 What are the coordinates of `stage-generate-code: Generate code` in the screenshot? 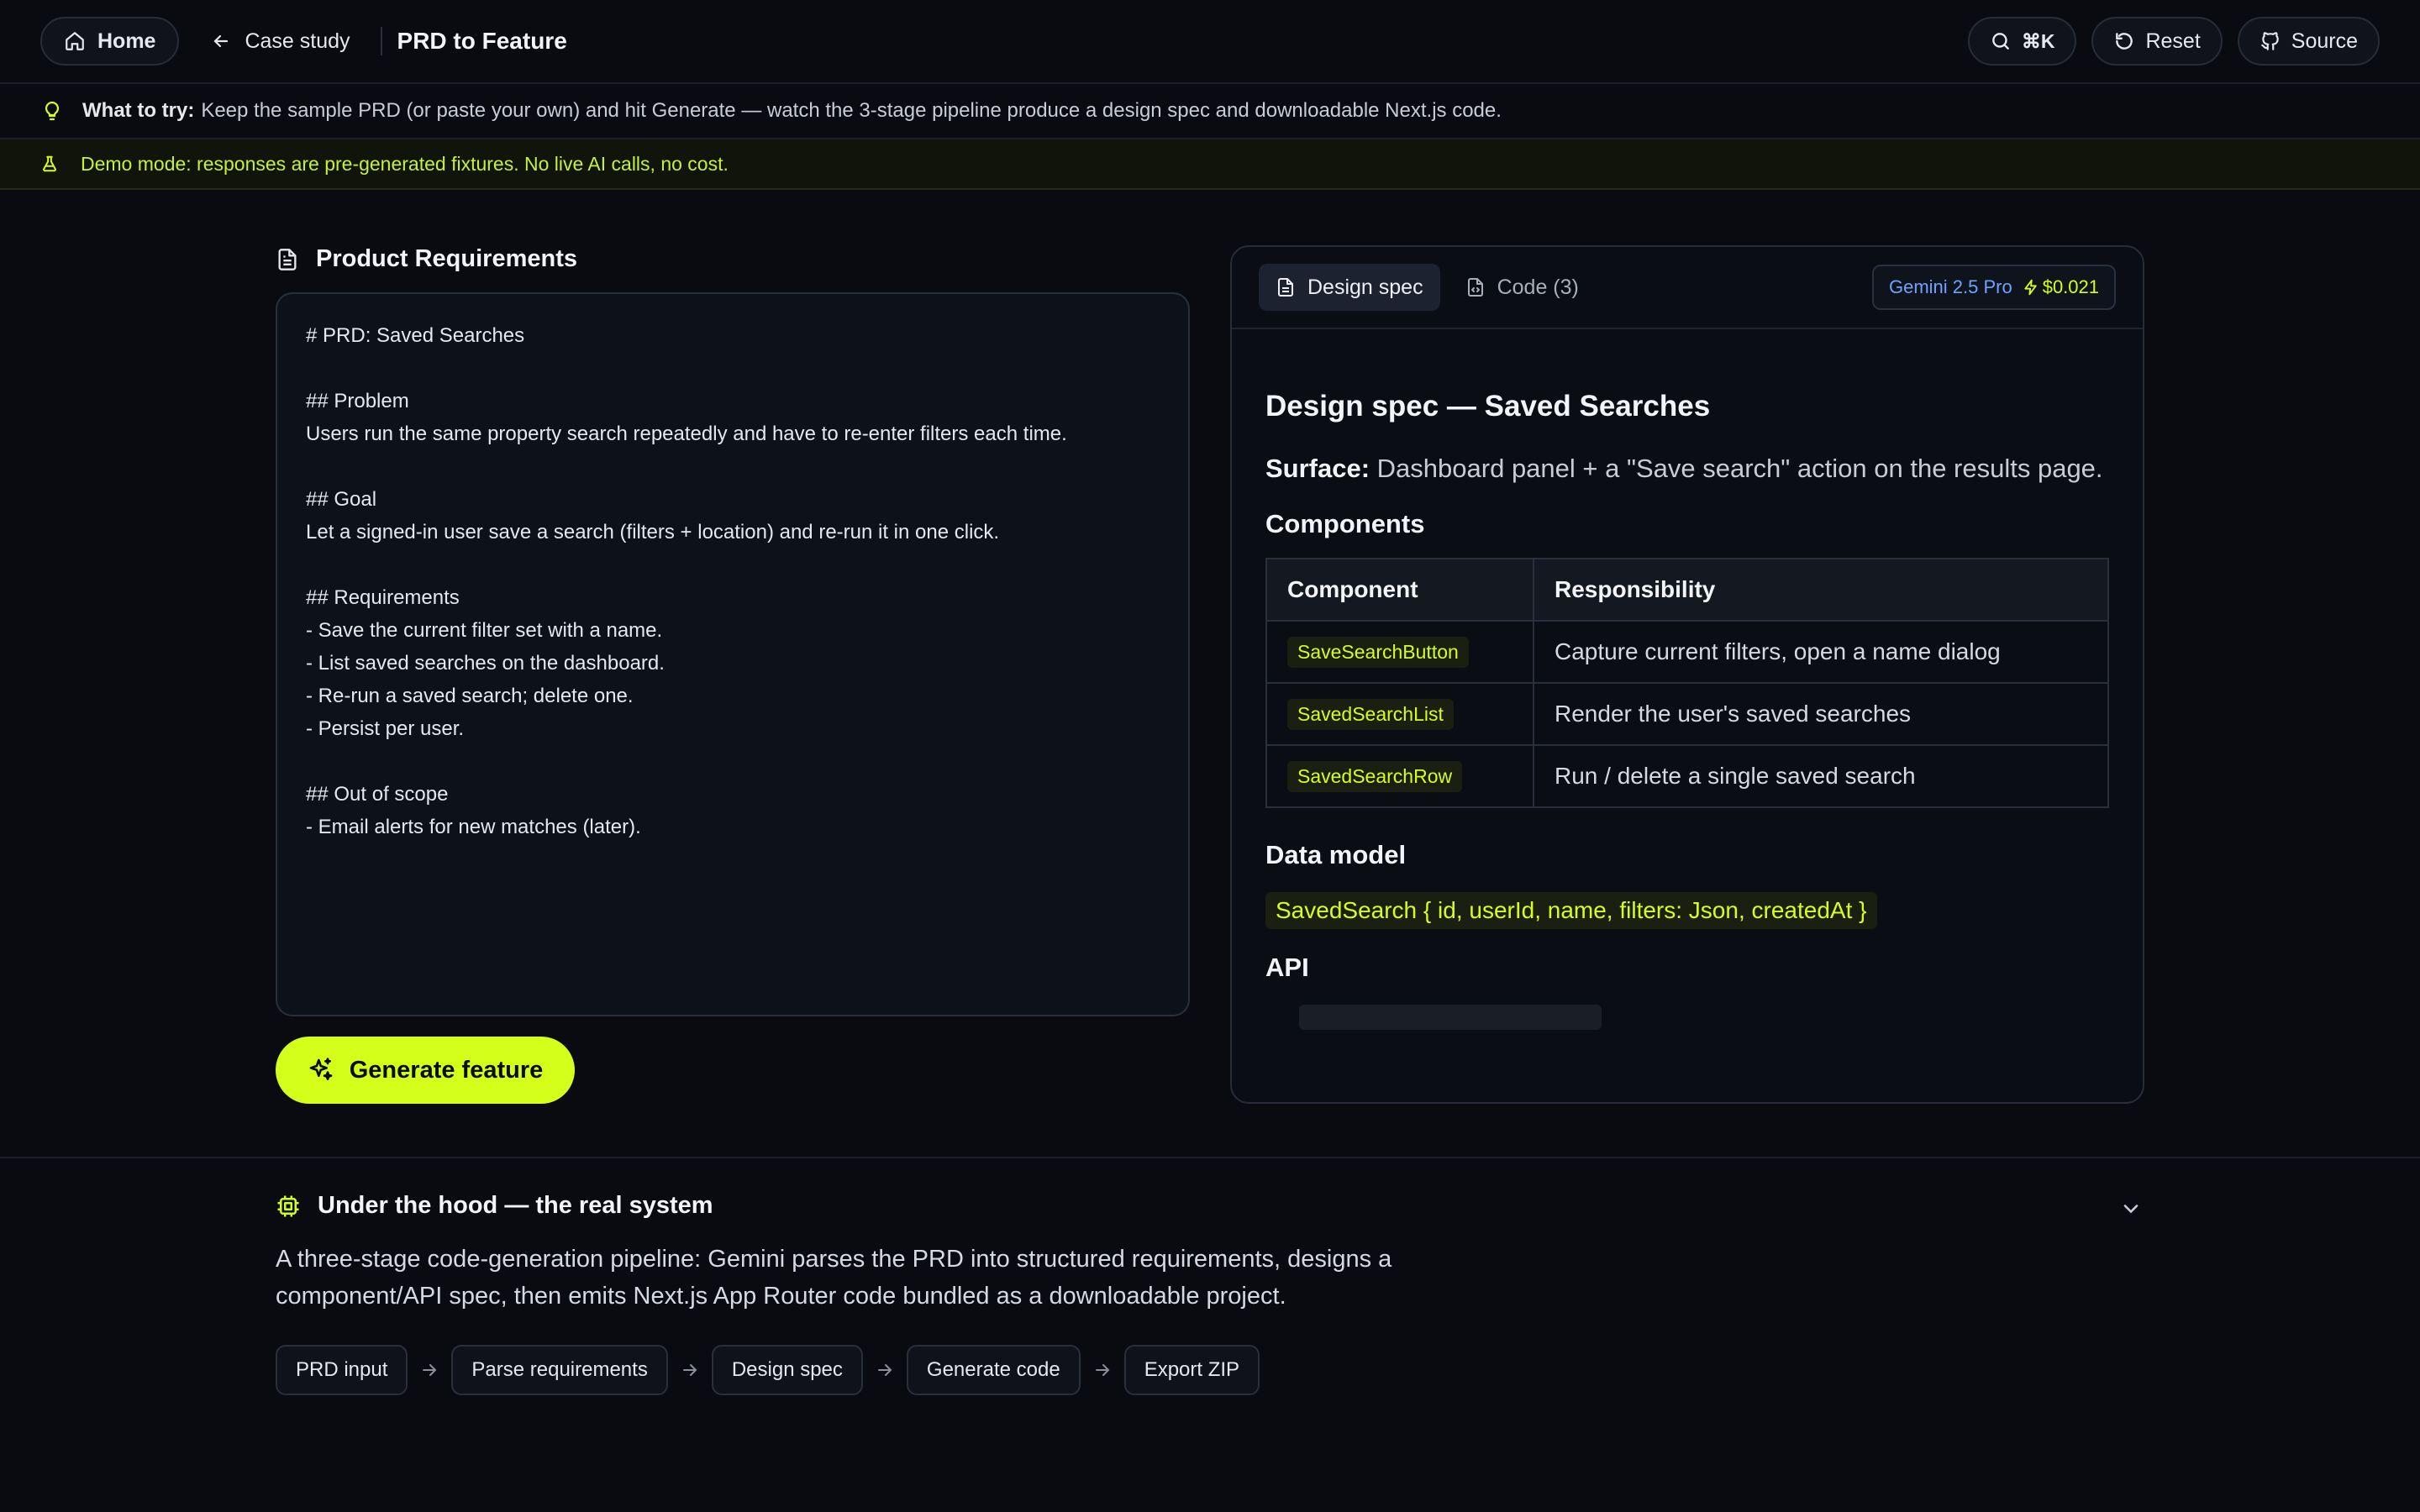 It's located at (993, 1370).